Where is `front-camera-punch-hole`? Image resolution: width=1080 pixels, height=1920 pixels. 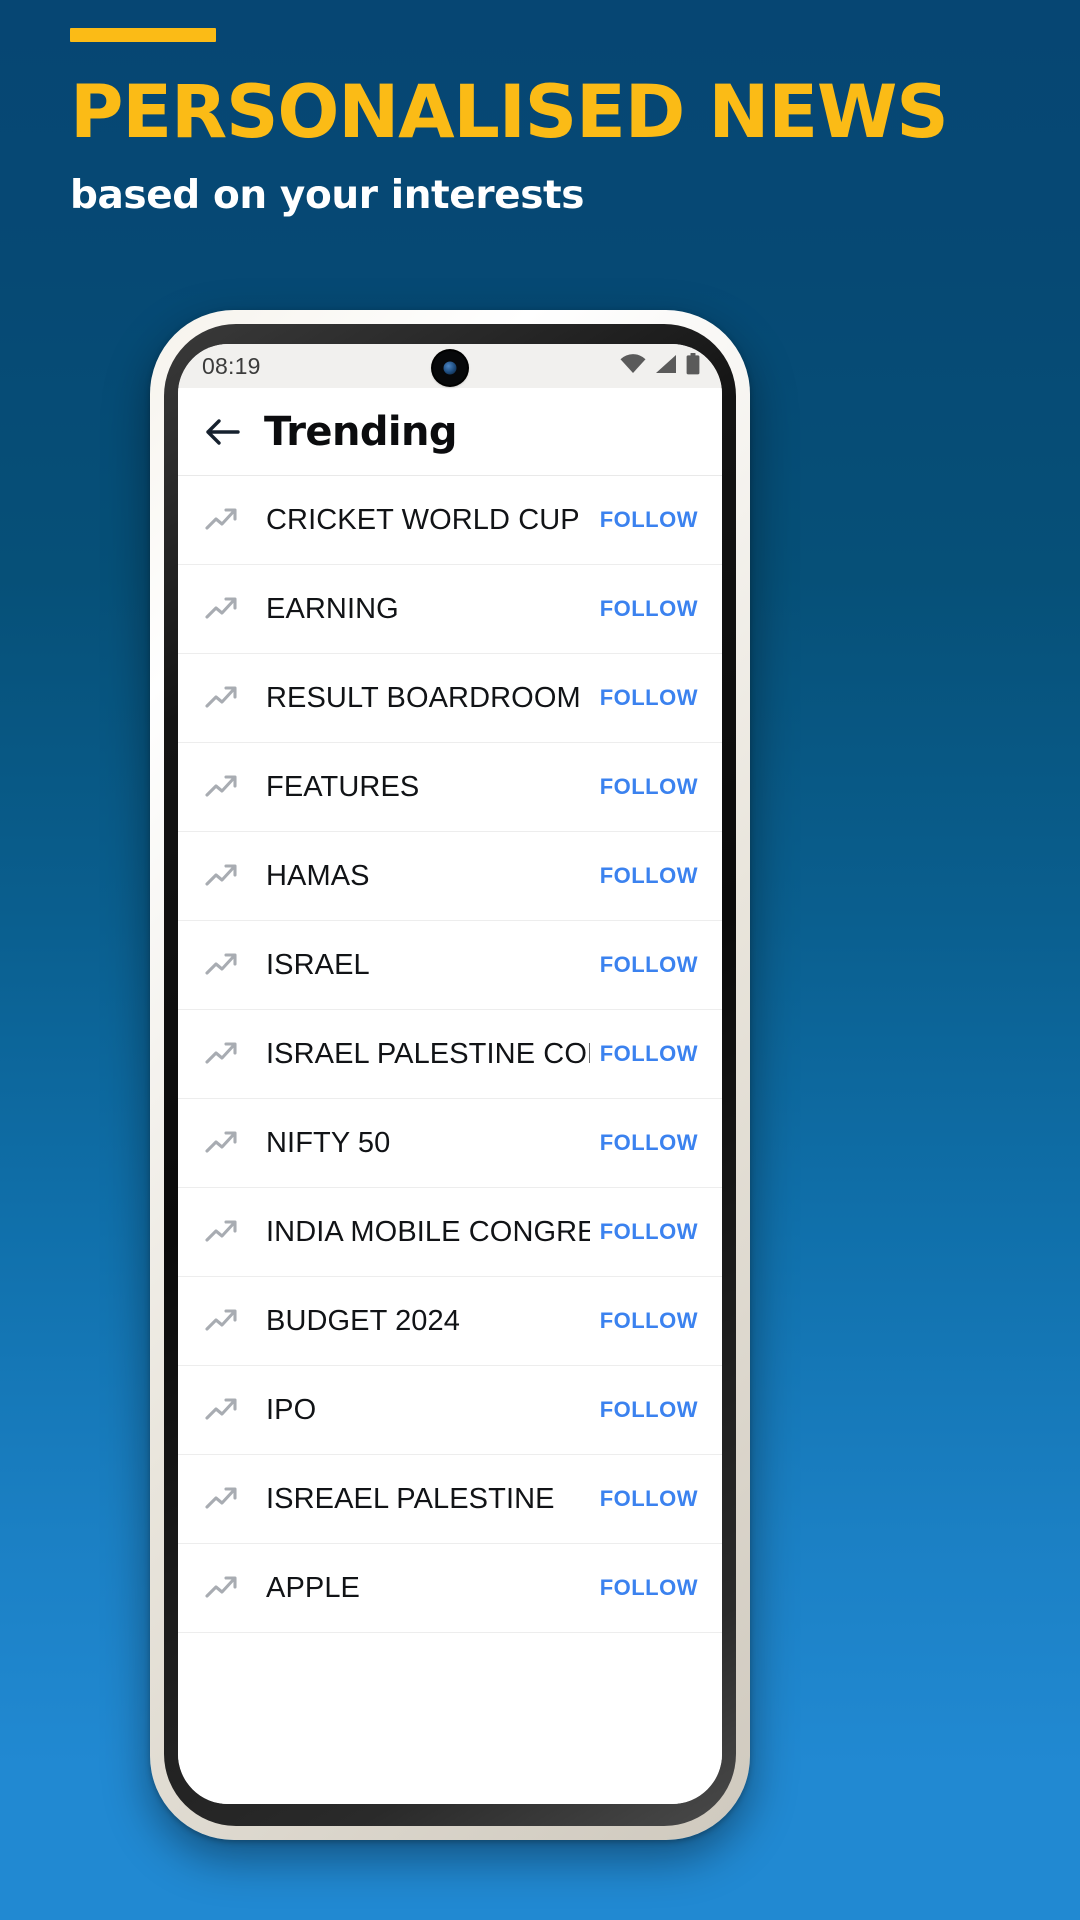 front-camera-punch-hole is located at coordinates (450, 368).